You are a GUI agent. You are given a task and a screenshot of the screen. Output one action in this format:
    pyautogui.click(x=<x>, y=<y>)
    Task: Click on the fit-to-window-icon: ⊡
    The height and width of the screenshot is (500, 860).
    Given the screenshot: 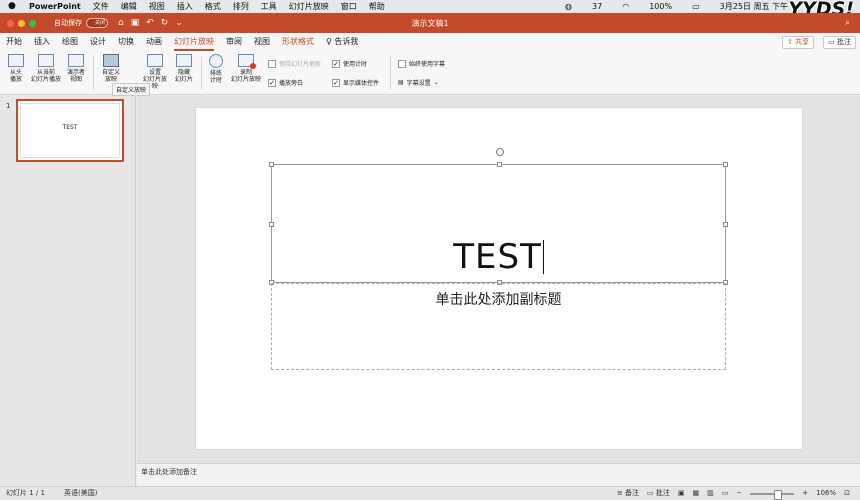 What is the action you would take?
    pyautogui.click(x=847, y=493)
    